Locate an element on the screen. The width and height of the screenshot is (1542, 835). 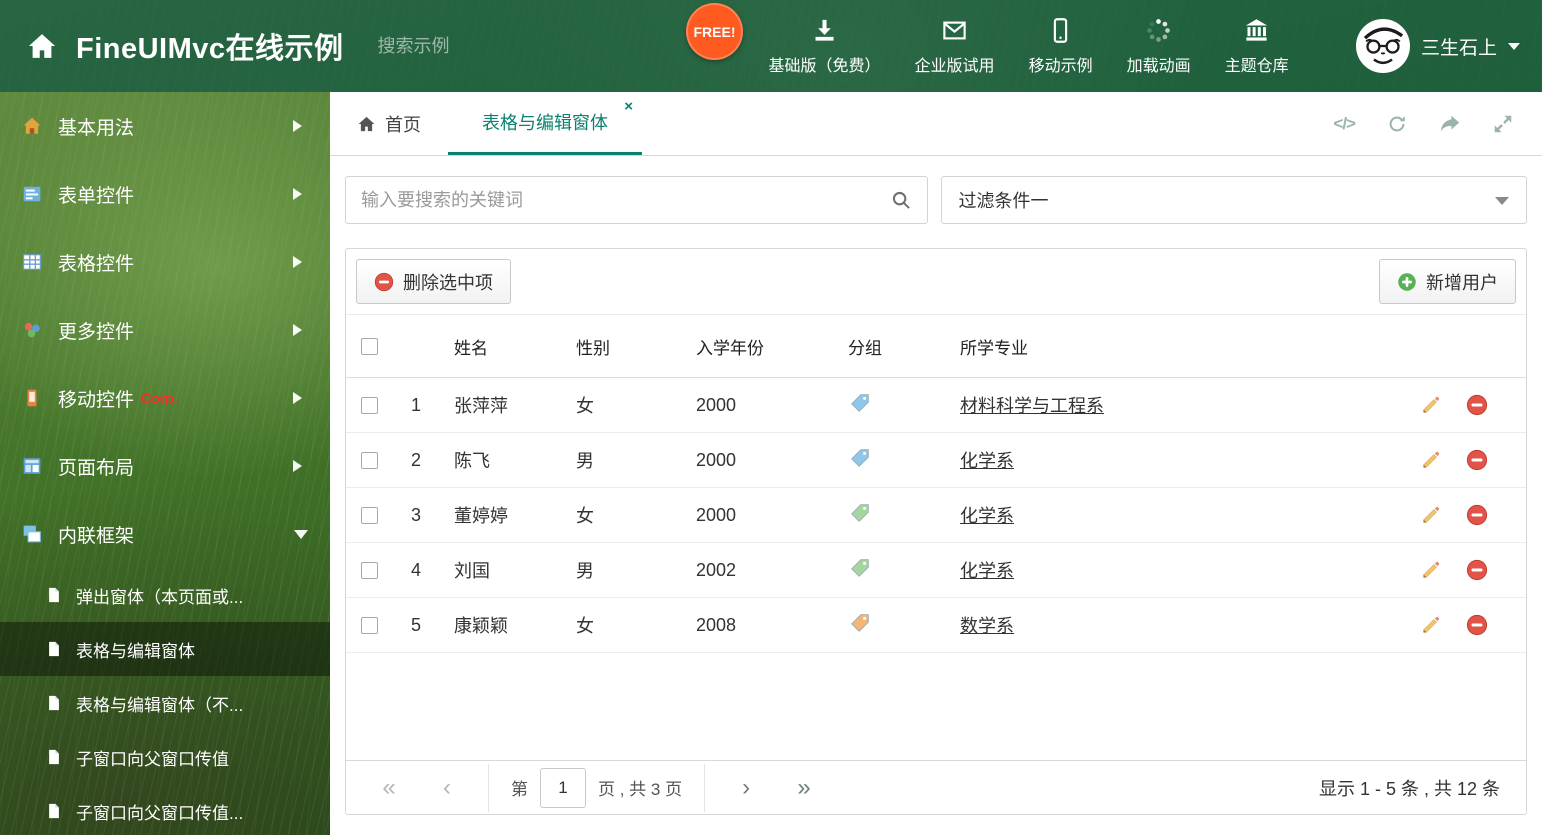
next-page-button: › is located at coordinates (746, 788).